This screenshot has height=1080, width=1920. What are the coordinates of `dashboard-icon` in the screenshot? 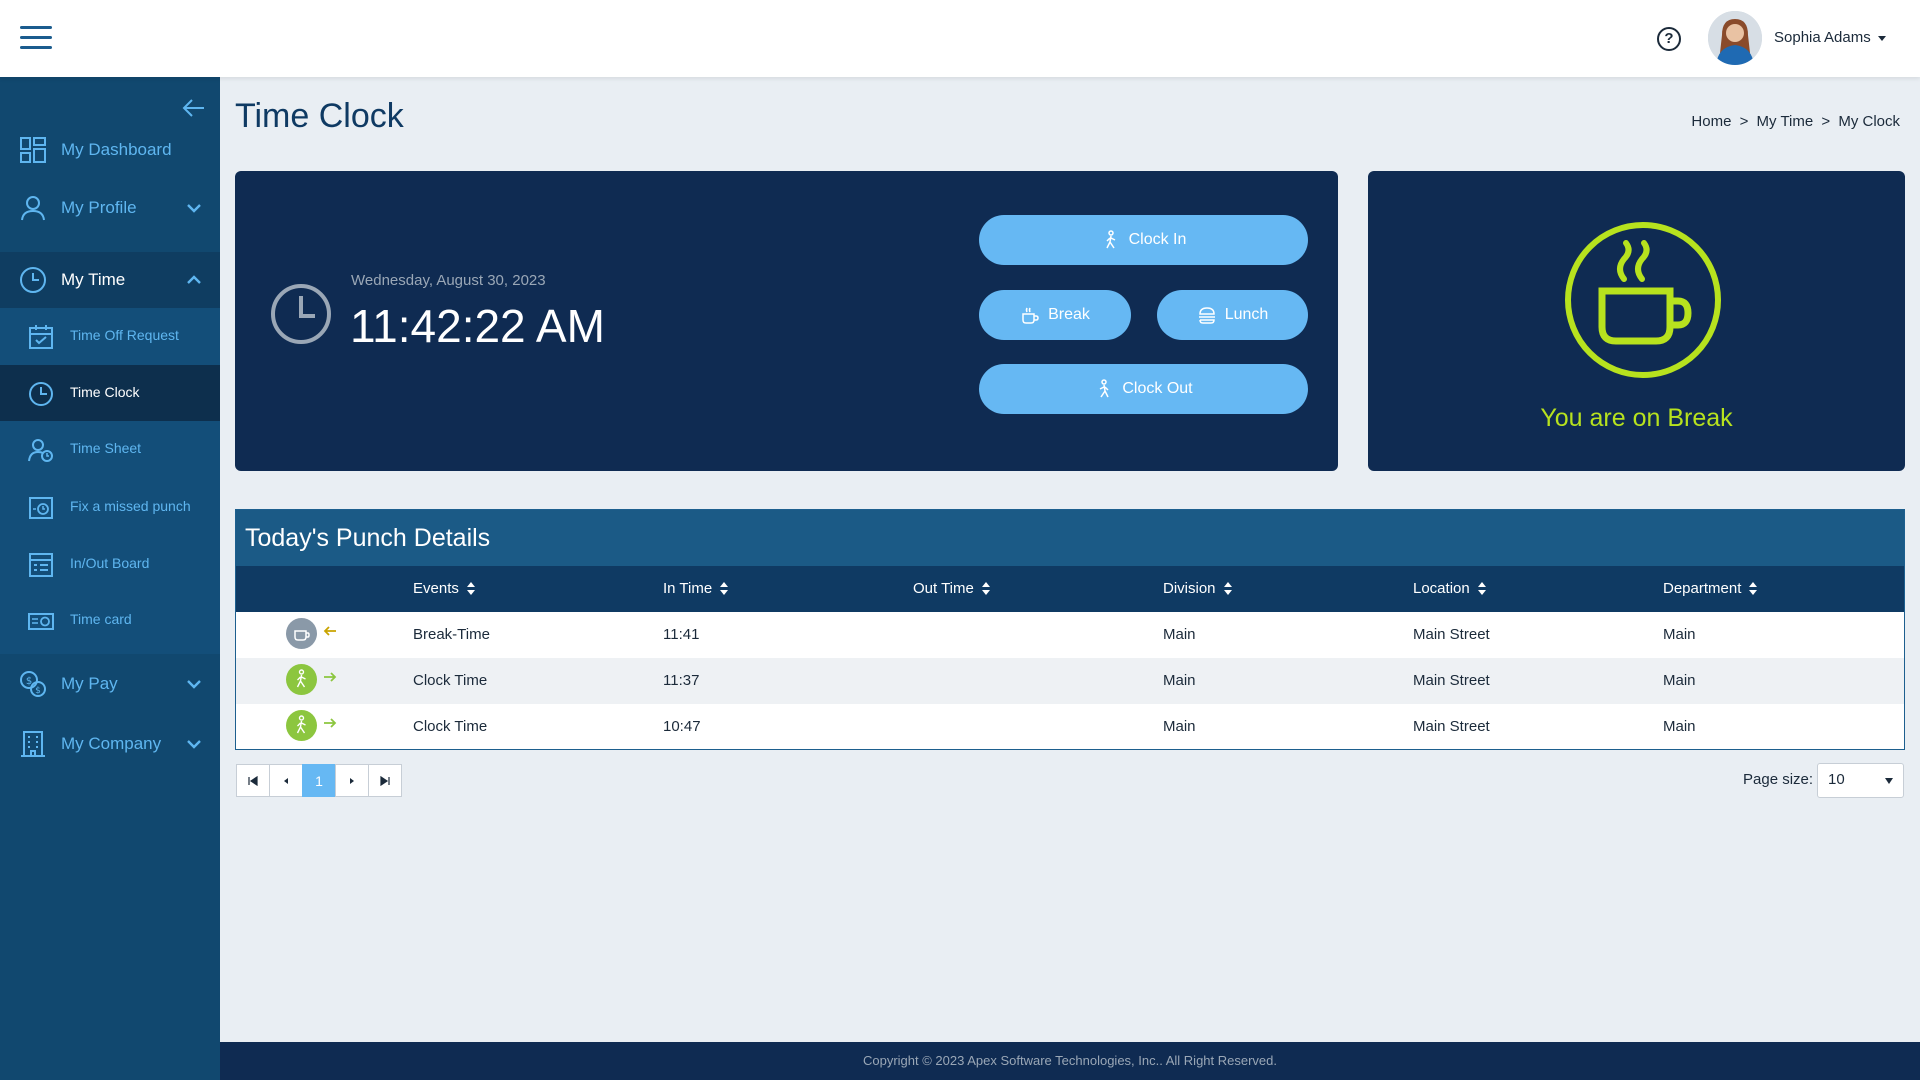 It's located at (33, 150).